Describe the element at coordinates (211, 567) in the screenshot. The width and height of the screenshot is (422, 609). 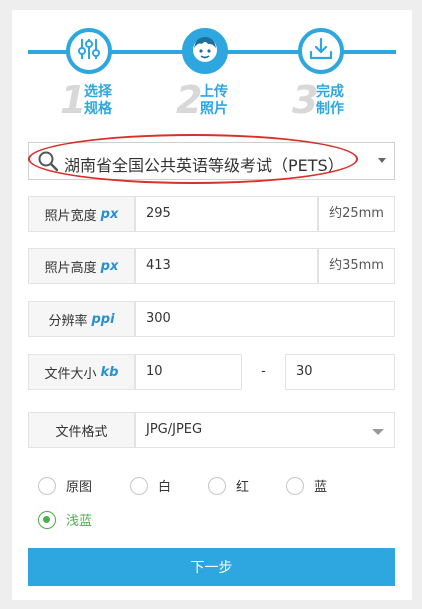
I see `next-button: 下一步` at that location.